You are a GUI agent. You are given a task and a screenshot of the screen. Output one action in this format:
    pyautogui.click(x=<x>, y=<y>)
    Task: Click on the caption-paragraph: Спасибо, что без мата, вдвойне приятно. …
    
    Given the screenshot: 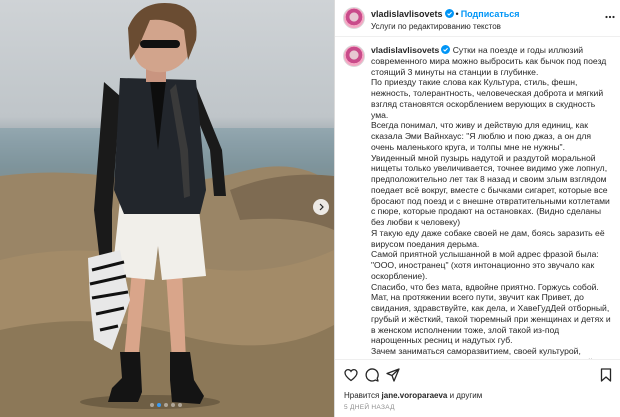 What is the action you would take?
    pyautogui.click(x=491, y=313)
    